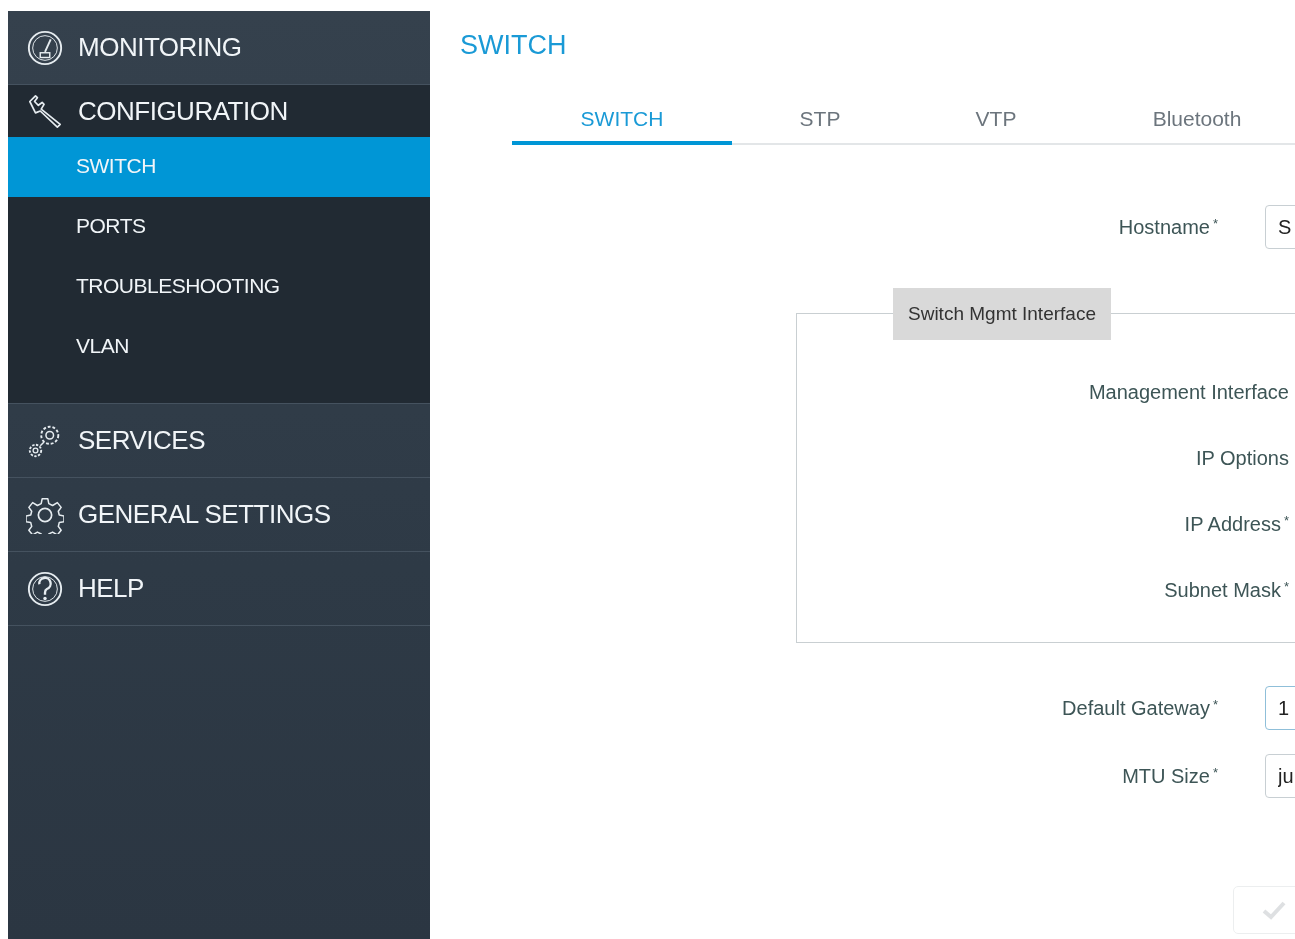 This screenshot has height=939, width=1295. I want to click on sidebar-section: GENERAL SETTINGS, so click(219, 515).